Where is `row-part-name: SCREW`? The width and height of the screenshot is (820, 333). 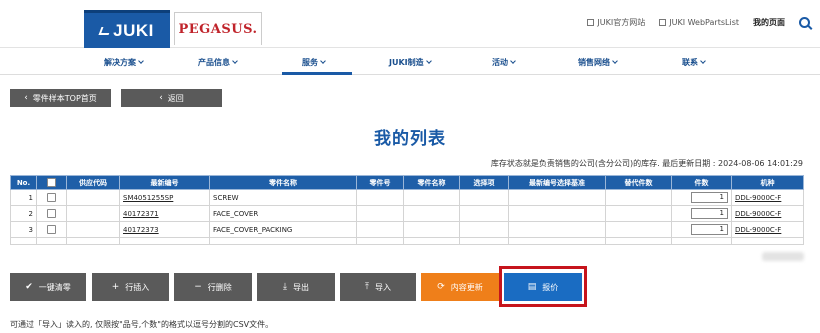 row-part-name: SCREW is located at coordinates (283, 197).